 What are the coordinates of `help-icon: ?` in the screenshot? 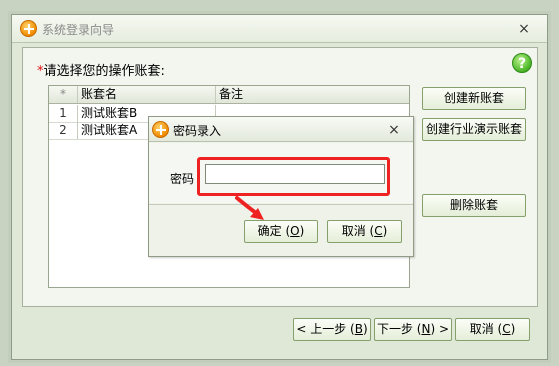 It's located at (522, 63).